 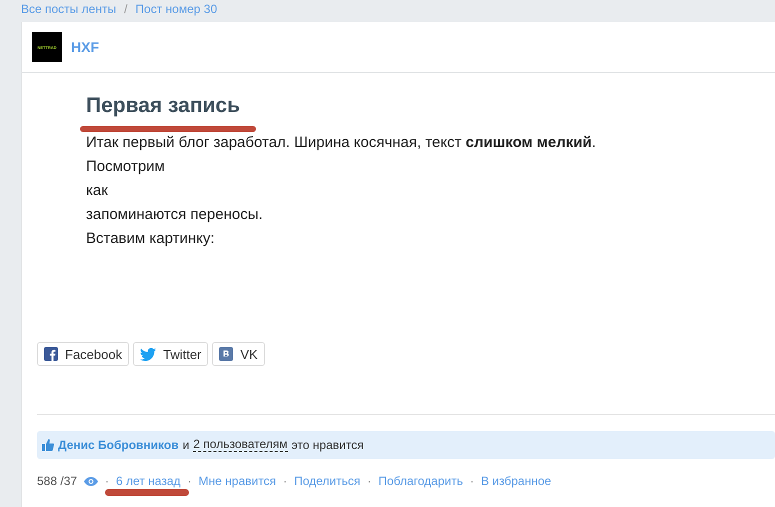 I want to click on share-button: Twitter, so click(x=170, y=354).